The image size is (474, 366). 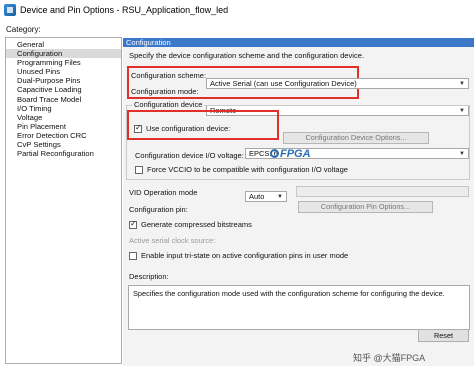 What do you see at coordinates (298, 42) in the screenshot?
I see `section-header: Configuration` at bounding box center [298, 42].